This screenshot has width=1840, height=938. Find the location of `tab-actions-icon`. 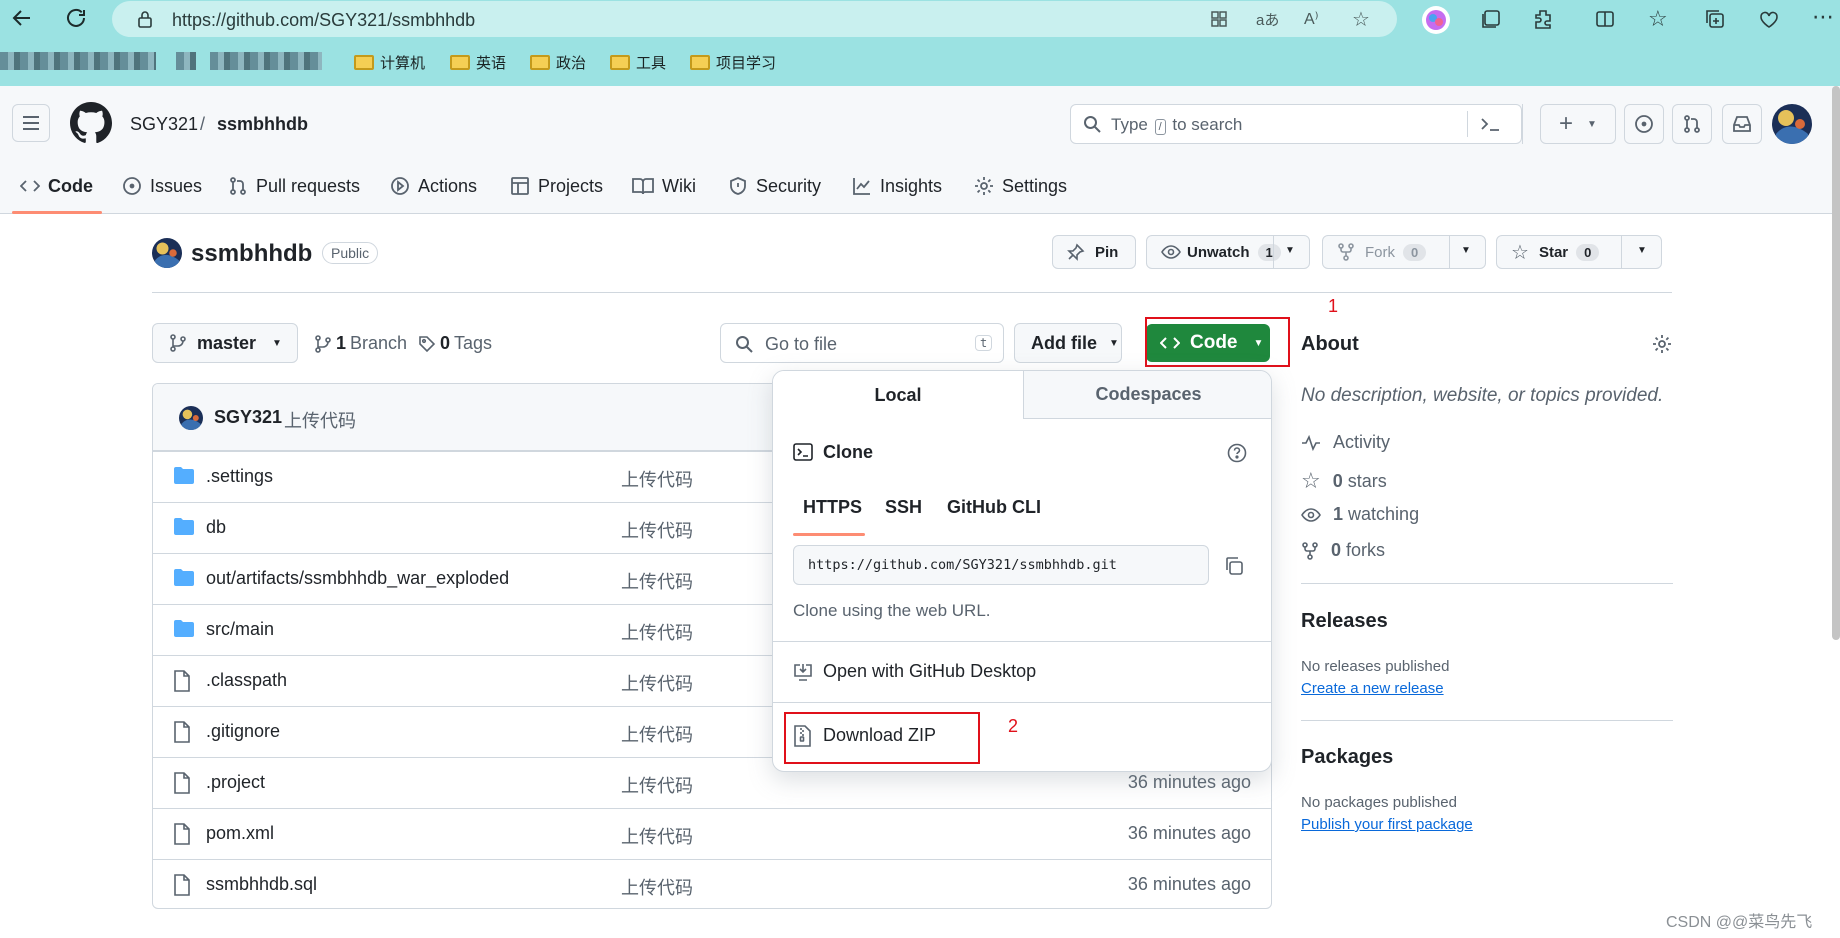

tab-actions-icon is located at coordinates (1715, 19).